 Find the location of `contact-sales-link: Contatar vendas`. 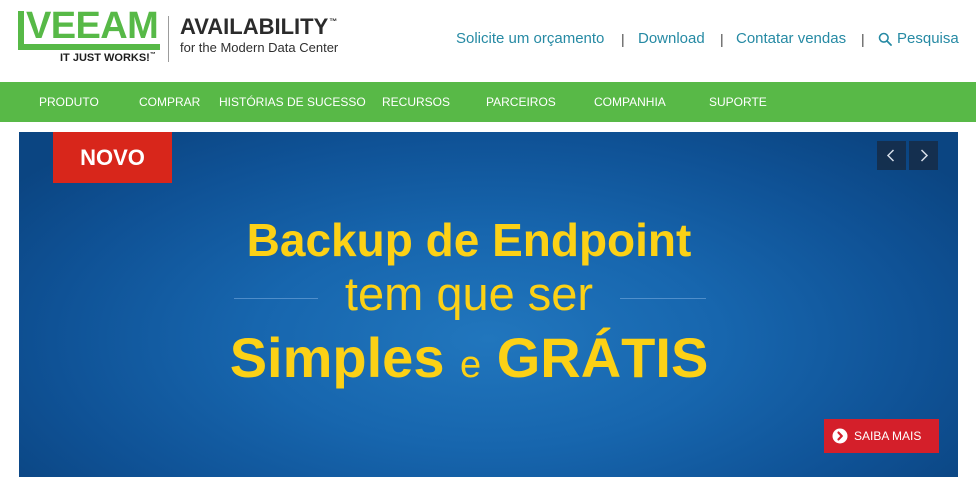

contact-sales-link: Contatar vendas is located at coordinates (791, 39).